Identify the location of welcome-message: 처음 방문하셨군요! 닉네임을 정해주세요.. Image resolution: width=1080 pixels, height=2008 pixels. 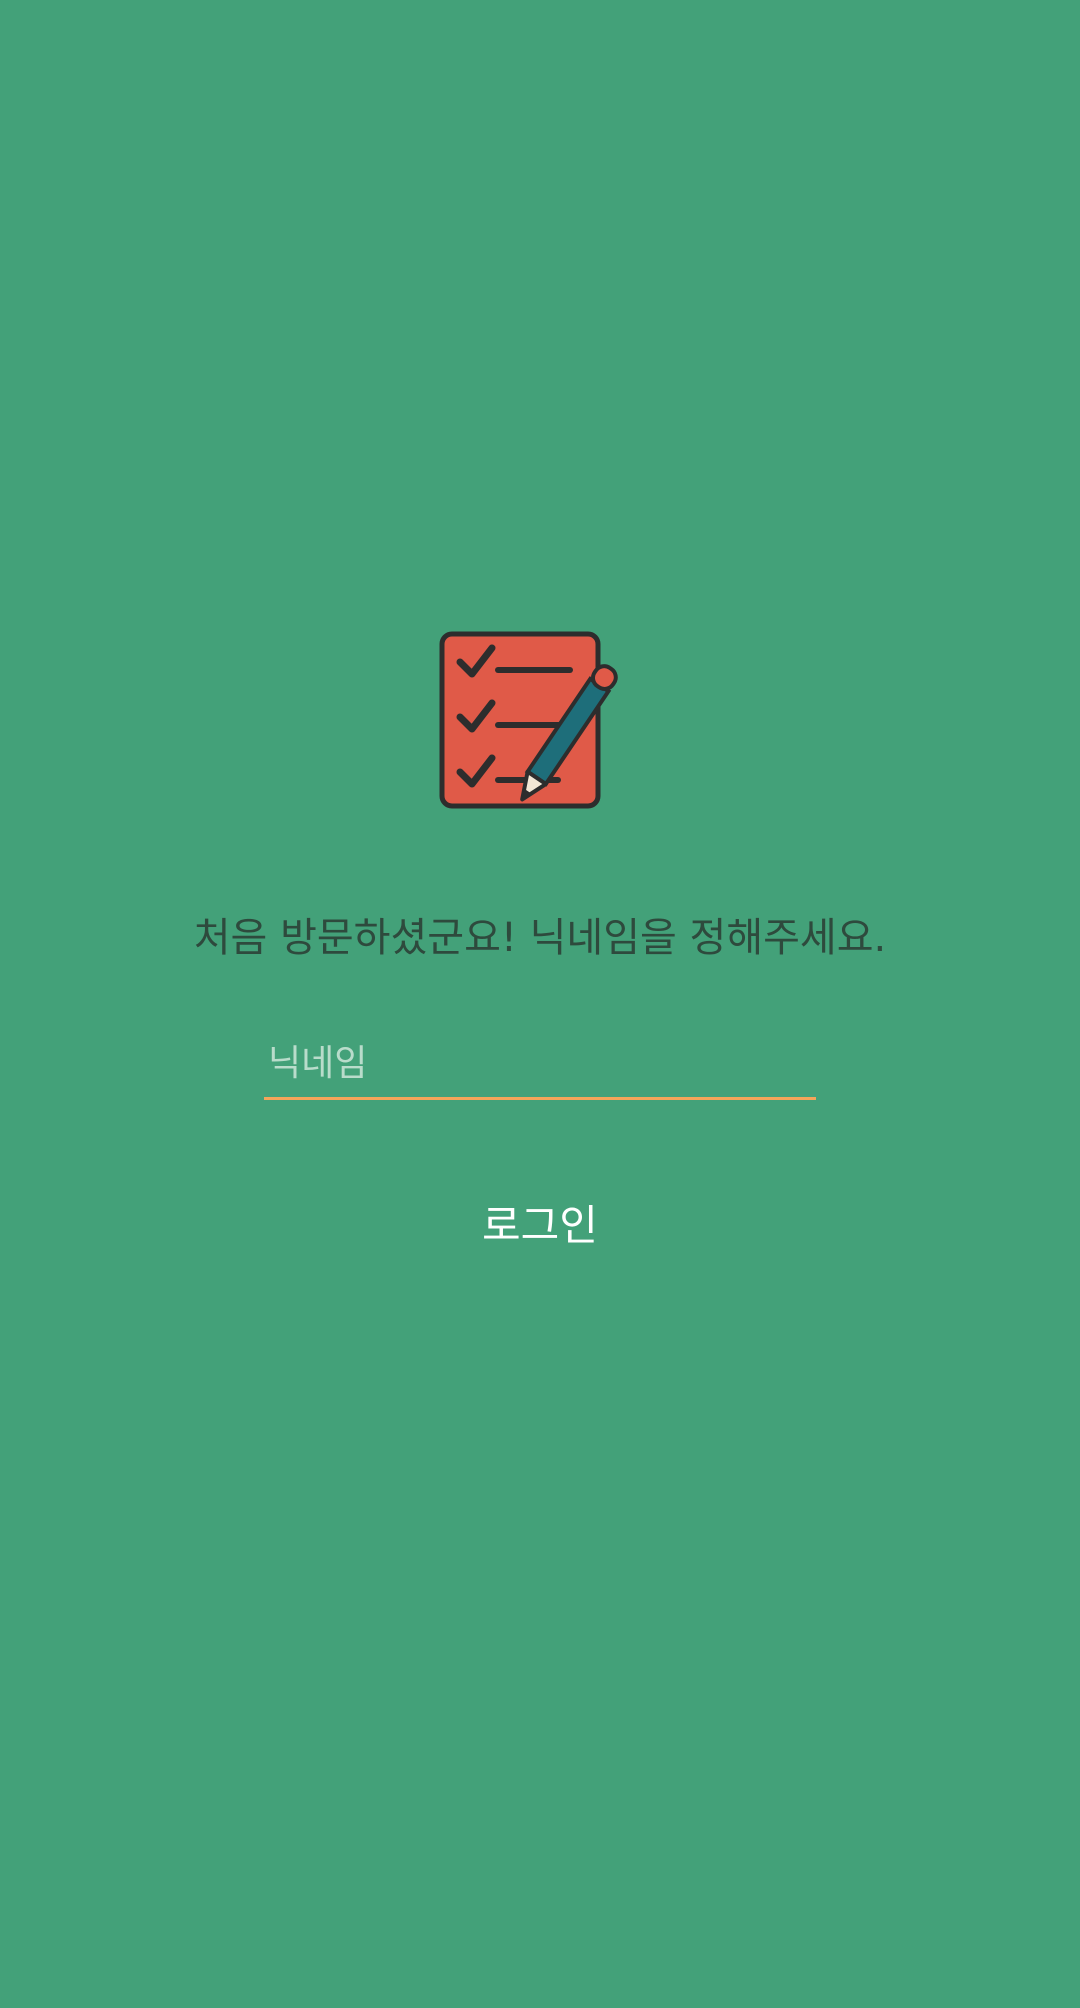
(540, 938).